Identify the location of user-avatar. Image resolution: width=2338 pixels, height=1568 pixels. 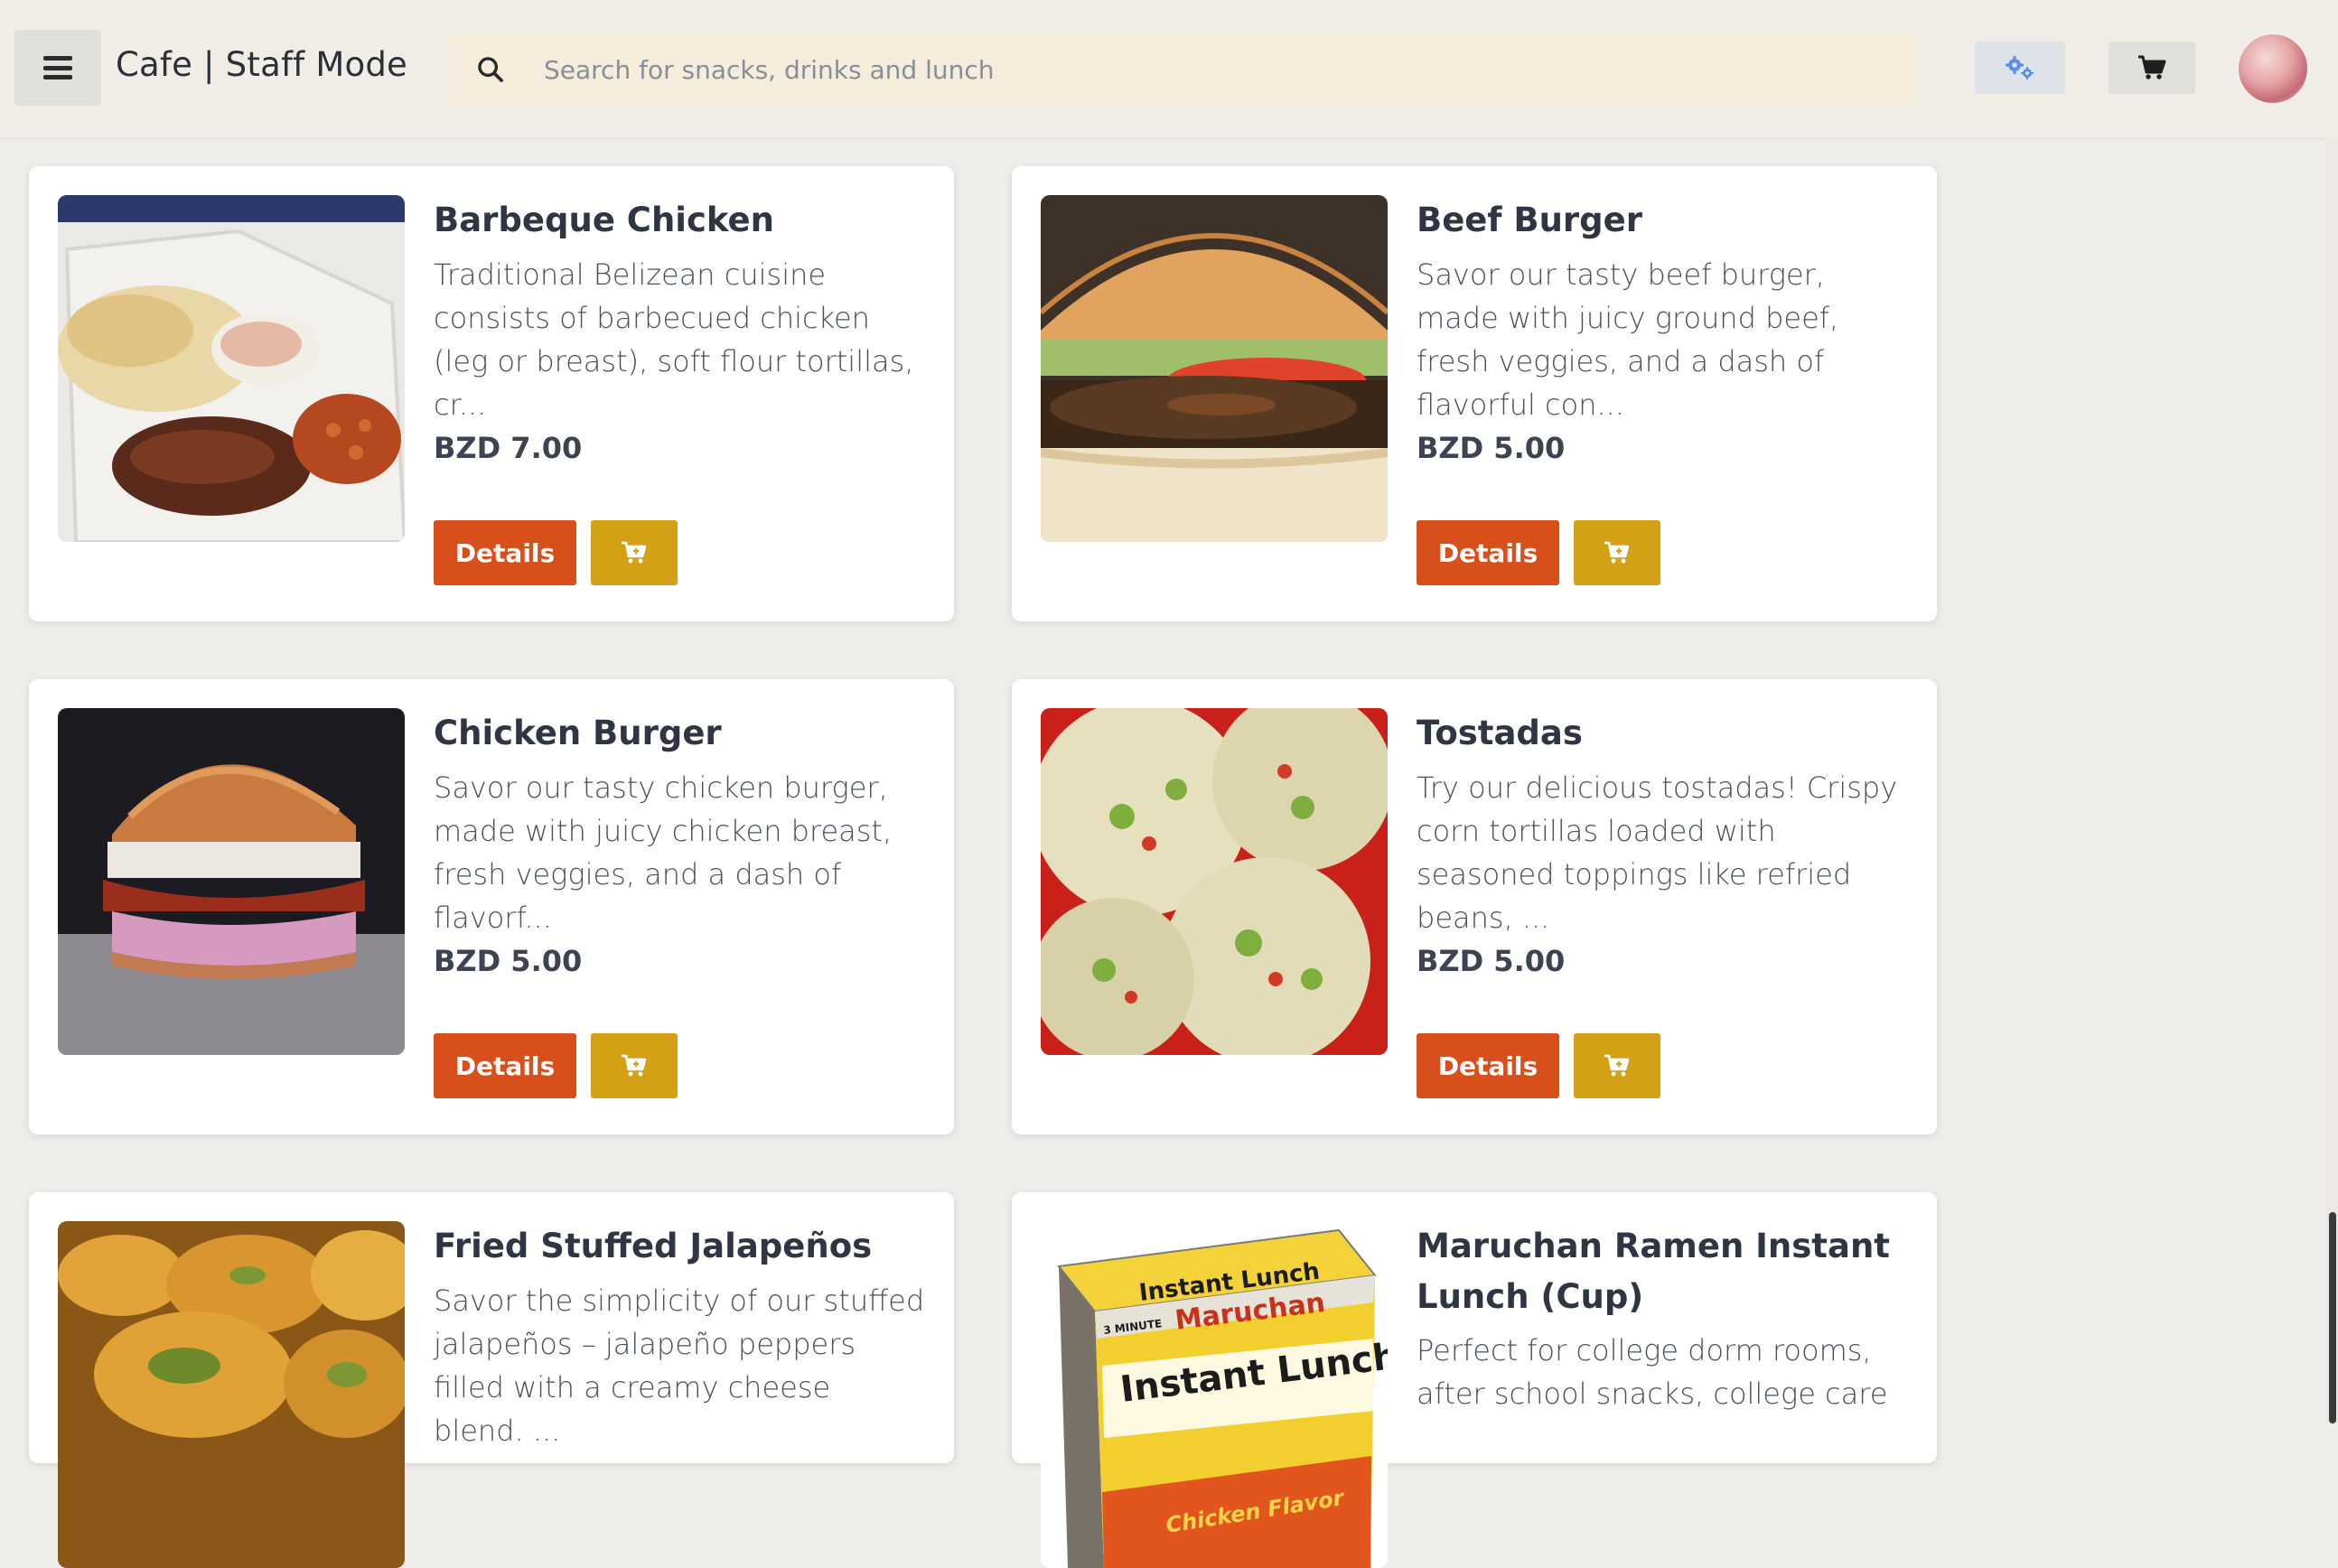
(2273, 69).